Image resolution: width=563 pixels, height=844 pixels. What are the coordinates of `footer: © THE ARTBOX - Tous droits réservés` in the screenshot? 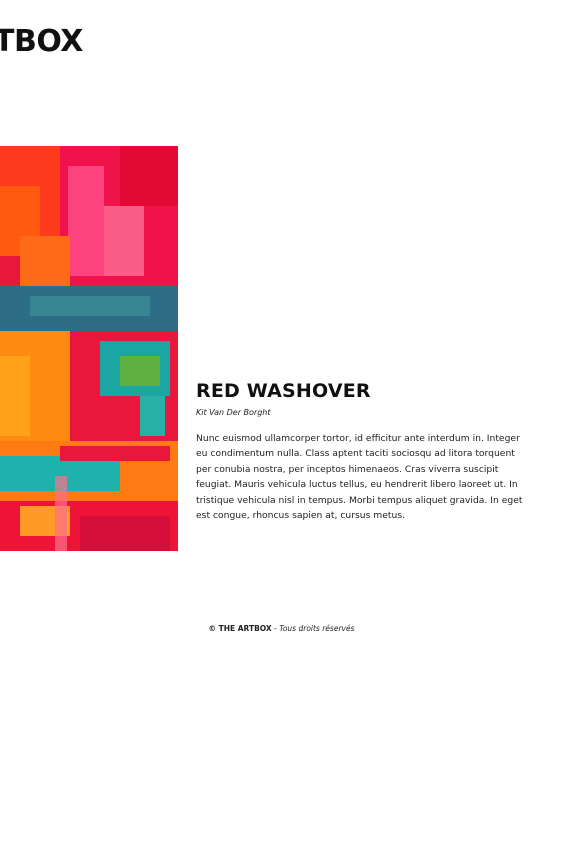 It's located at (281, 628).